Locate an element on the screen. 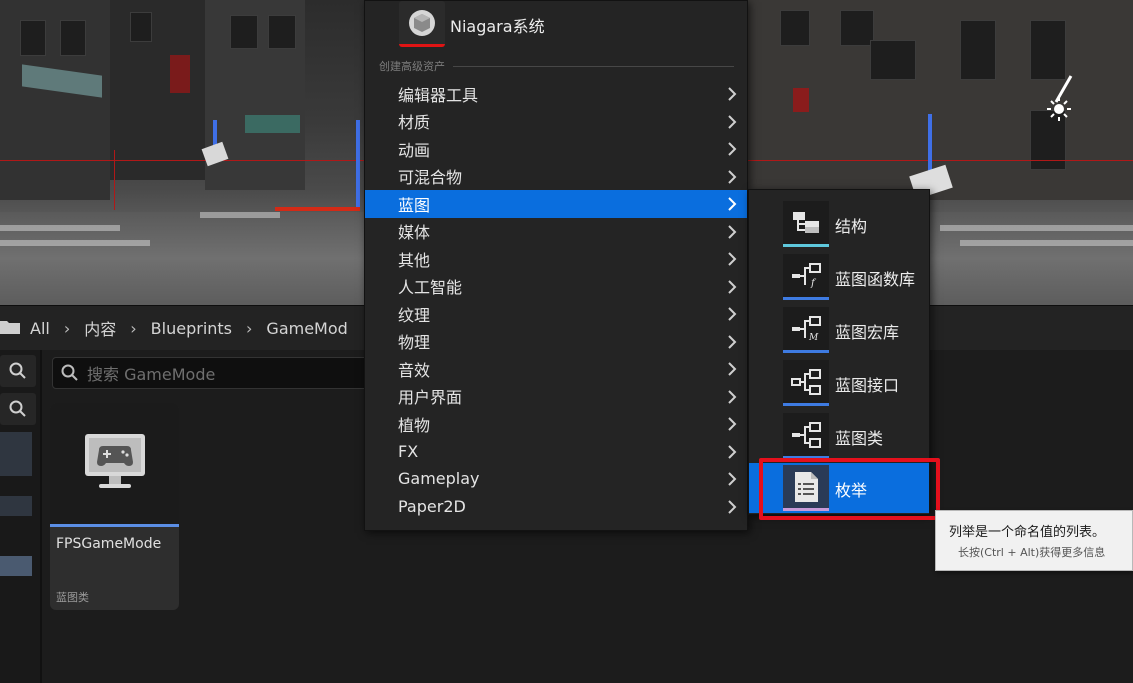 This screenshot has width=1133, height=683. submenu-item-enumeration: 枚举 is located at coordinates (839, 488).